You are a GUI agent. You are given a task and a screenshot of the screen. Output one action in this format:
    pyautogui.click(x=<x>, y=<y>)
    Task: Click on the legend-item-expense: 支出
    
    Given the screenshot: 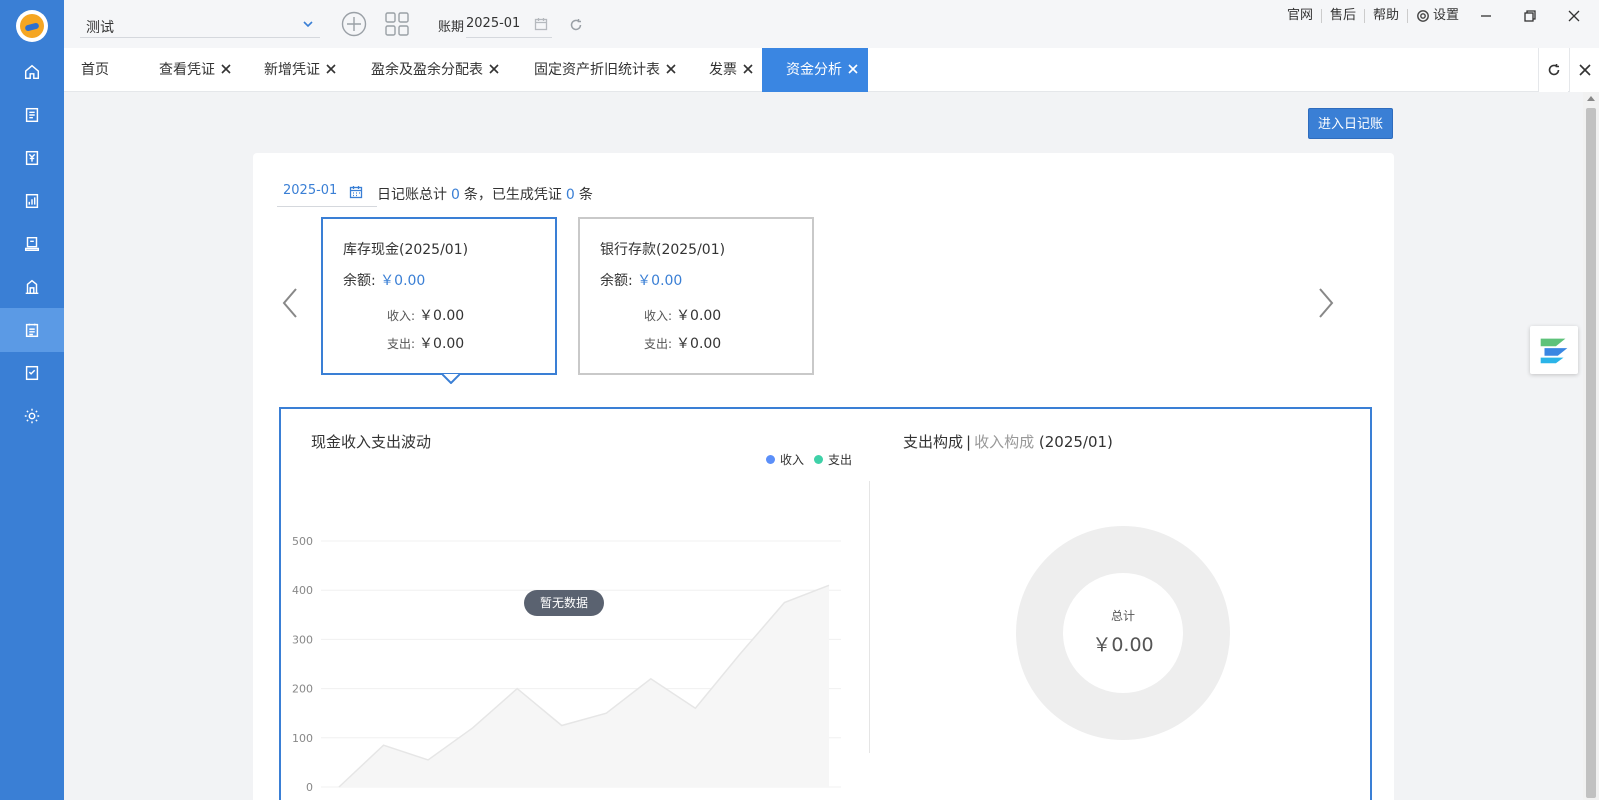 What is the action you would take?
    pyautogui.click(x=833, y=459)
    